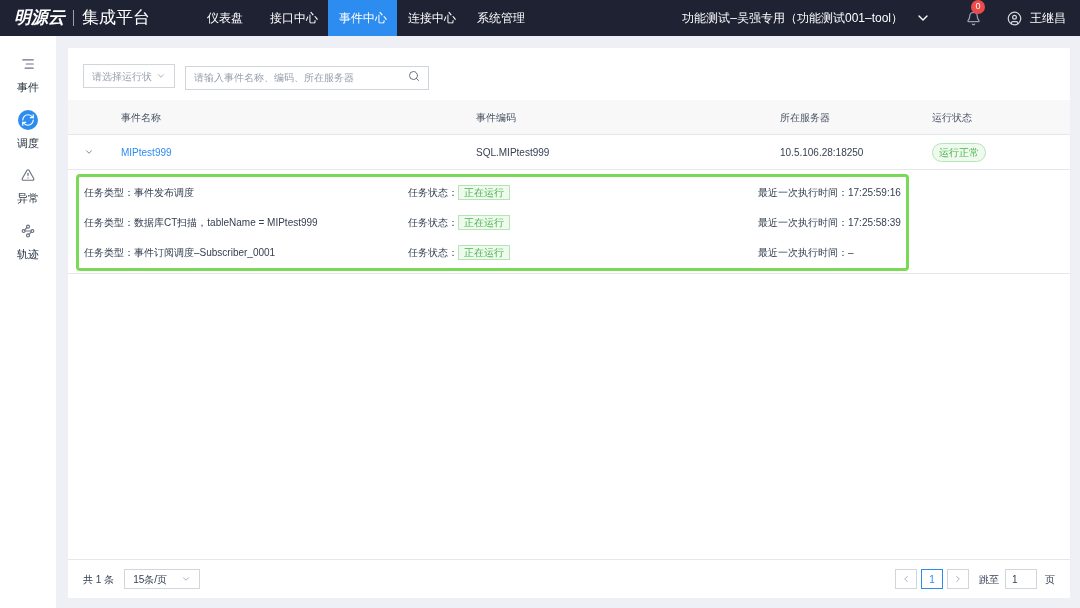 The width and height of the screenshot is (1080, 608). I want to click on task-type: 任务类型：事件发布调度, so click(139, 192).